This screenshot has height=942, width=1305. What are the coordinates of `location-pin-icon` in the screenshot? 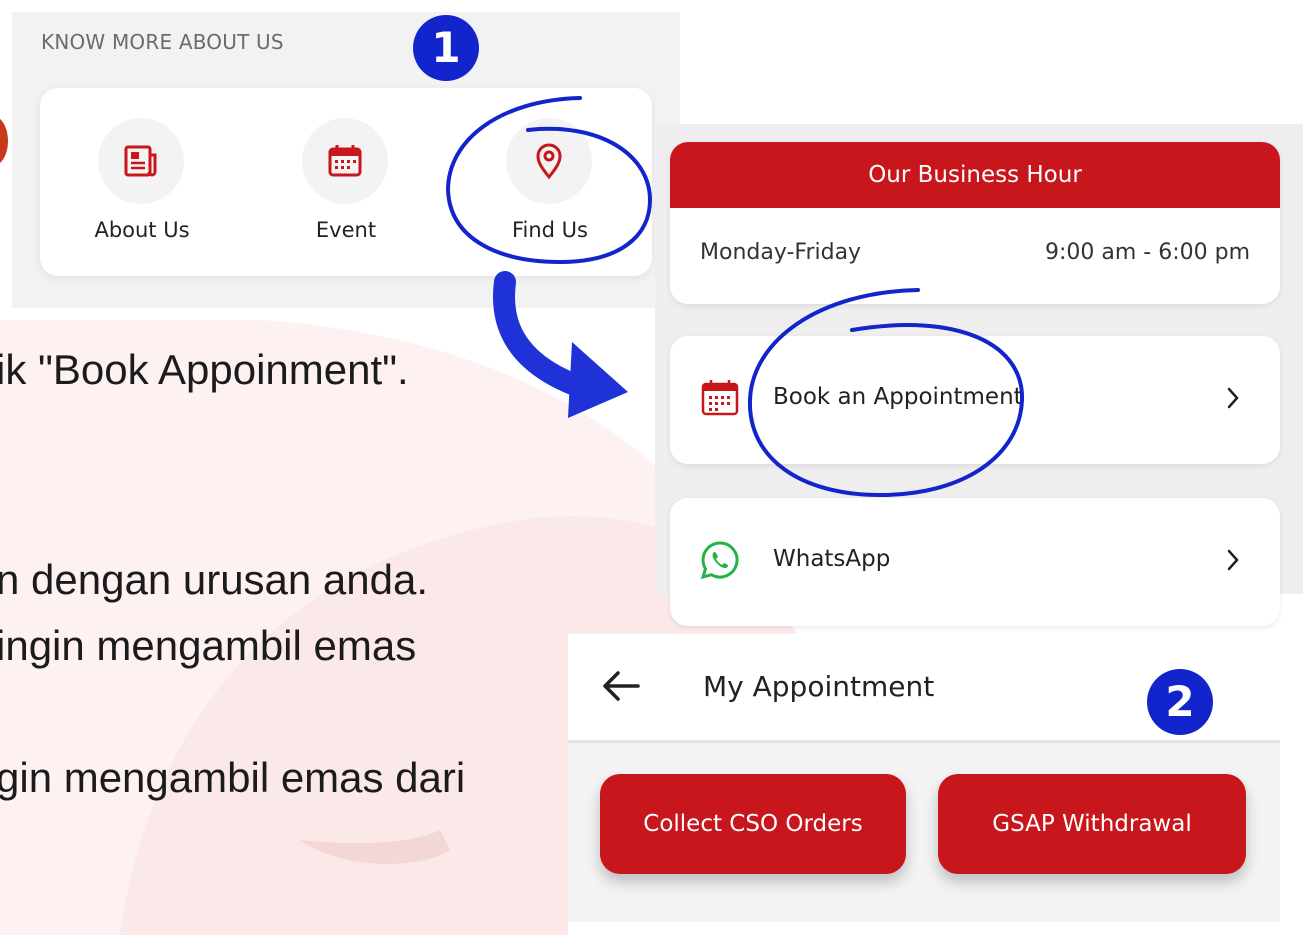 It's located at (549, 161).